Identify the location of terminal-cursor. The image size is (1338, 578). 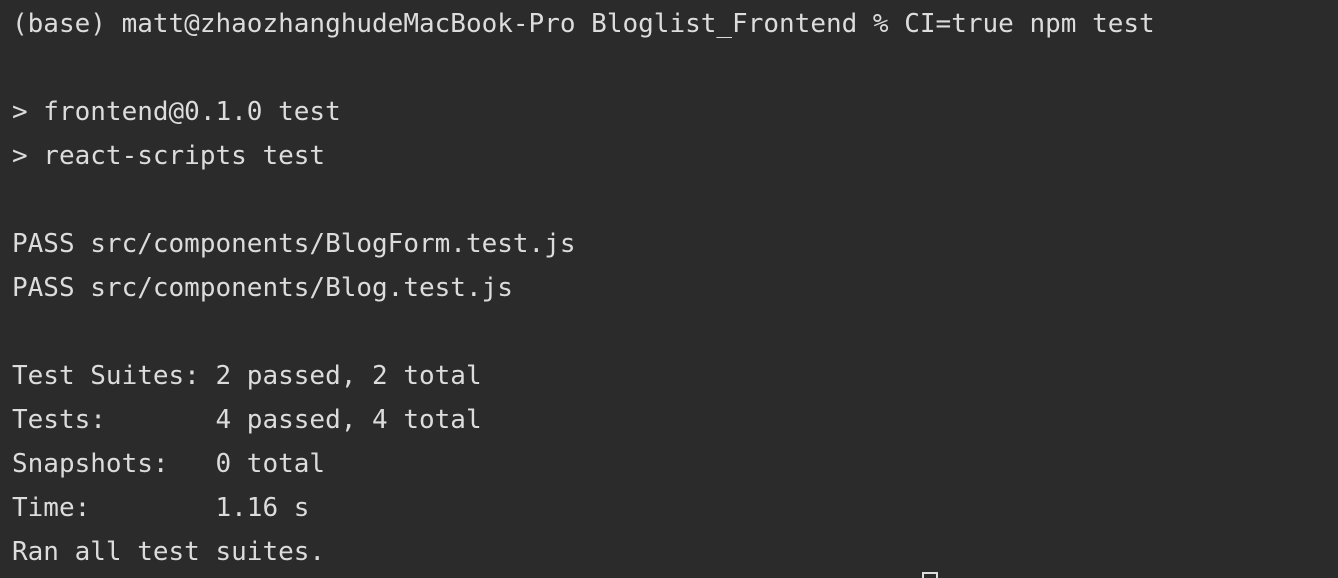
(930, 575).